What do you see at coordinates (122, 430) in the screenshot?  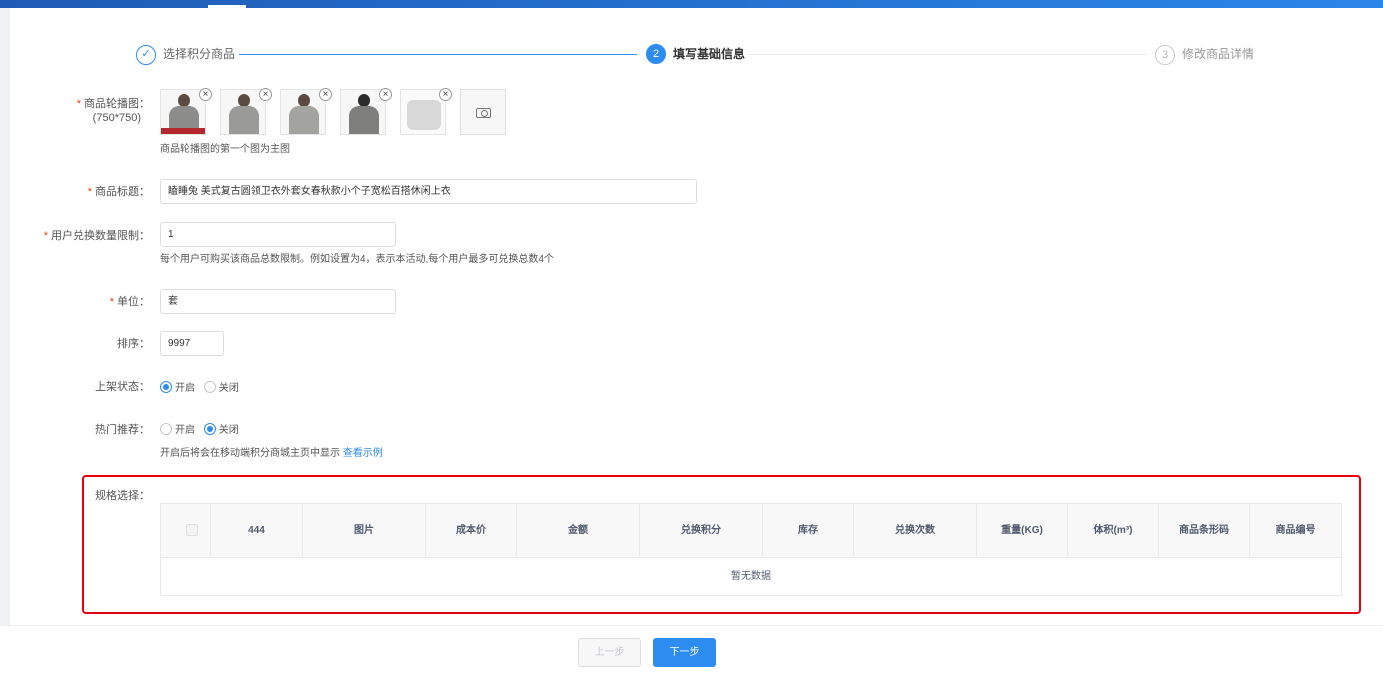 I see `hot-label: 热门推荐：` at bounding box center [122, 430].